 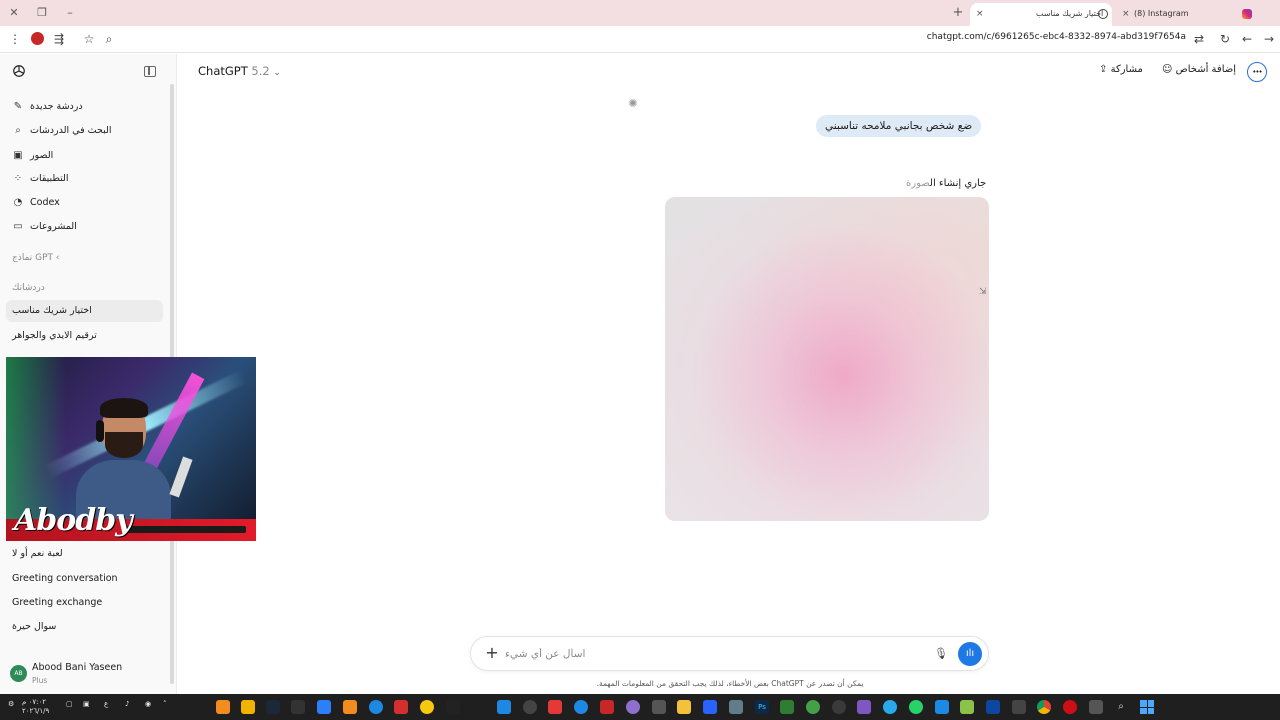 I want to click on model-selector: ChatGPT 5.2 ⌄, so click(x=239, y=71).